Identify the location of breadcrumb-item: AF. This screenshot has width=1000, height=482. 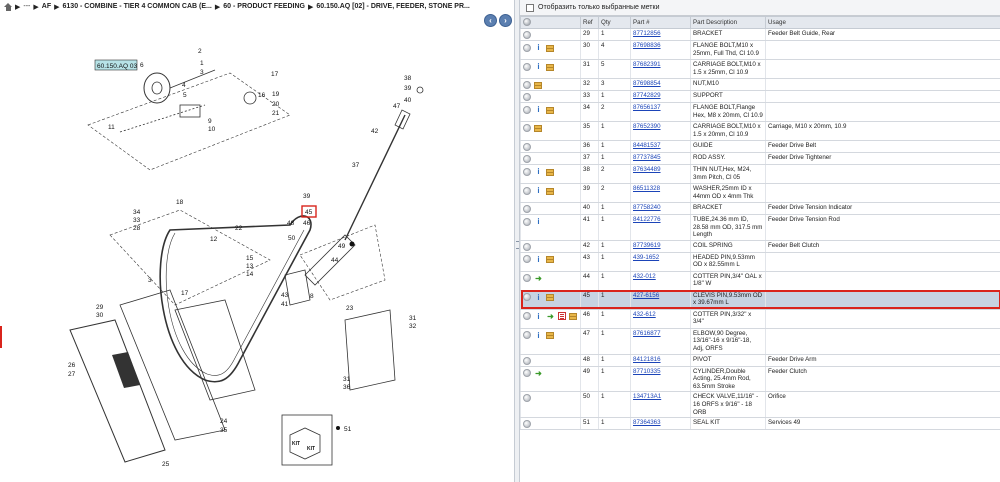
(46, 6).